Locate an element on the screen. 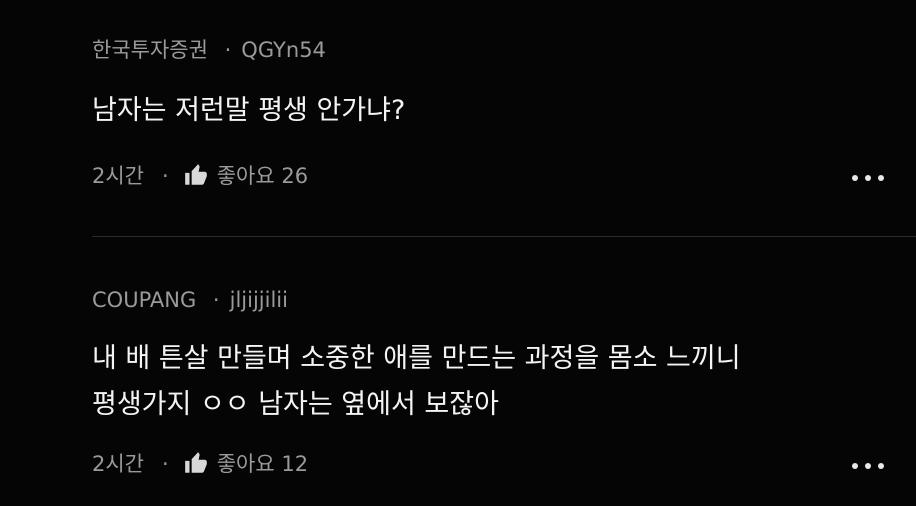 This screenshot has width=916, height=506. comment-meta: COUPANG · jljijjilii is located at coordinates (504, 300).